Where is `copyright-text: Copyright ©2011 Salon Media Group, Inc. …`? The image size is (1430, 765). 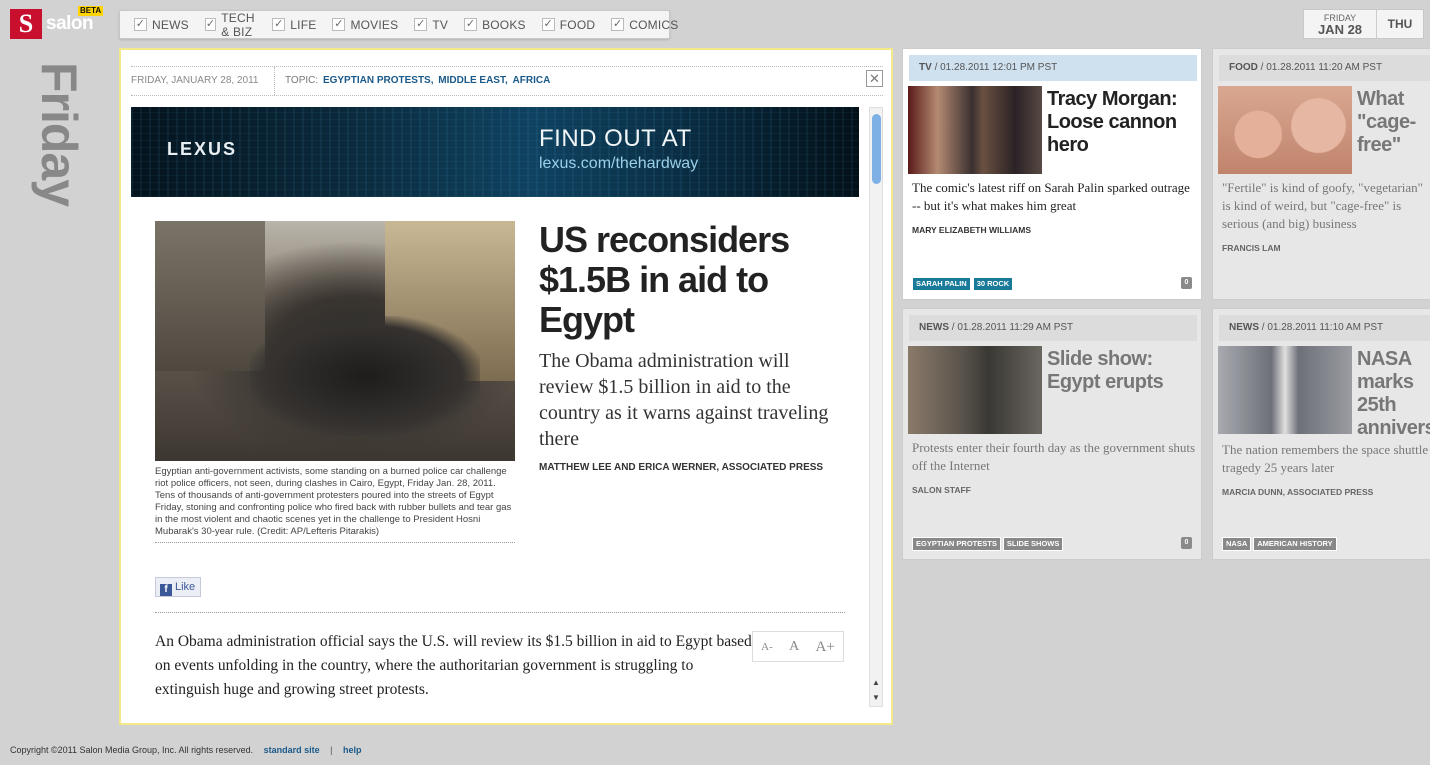
copyright-text: Copyright ©2011 Salon Media Group, Inc. … is located at coordinates (132, 750).